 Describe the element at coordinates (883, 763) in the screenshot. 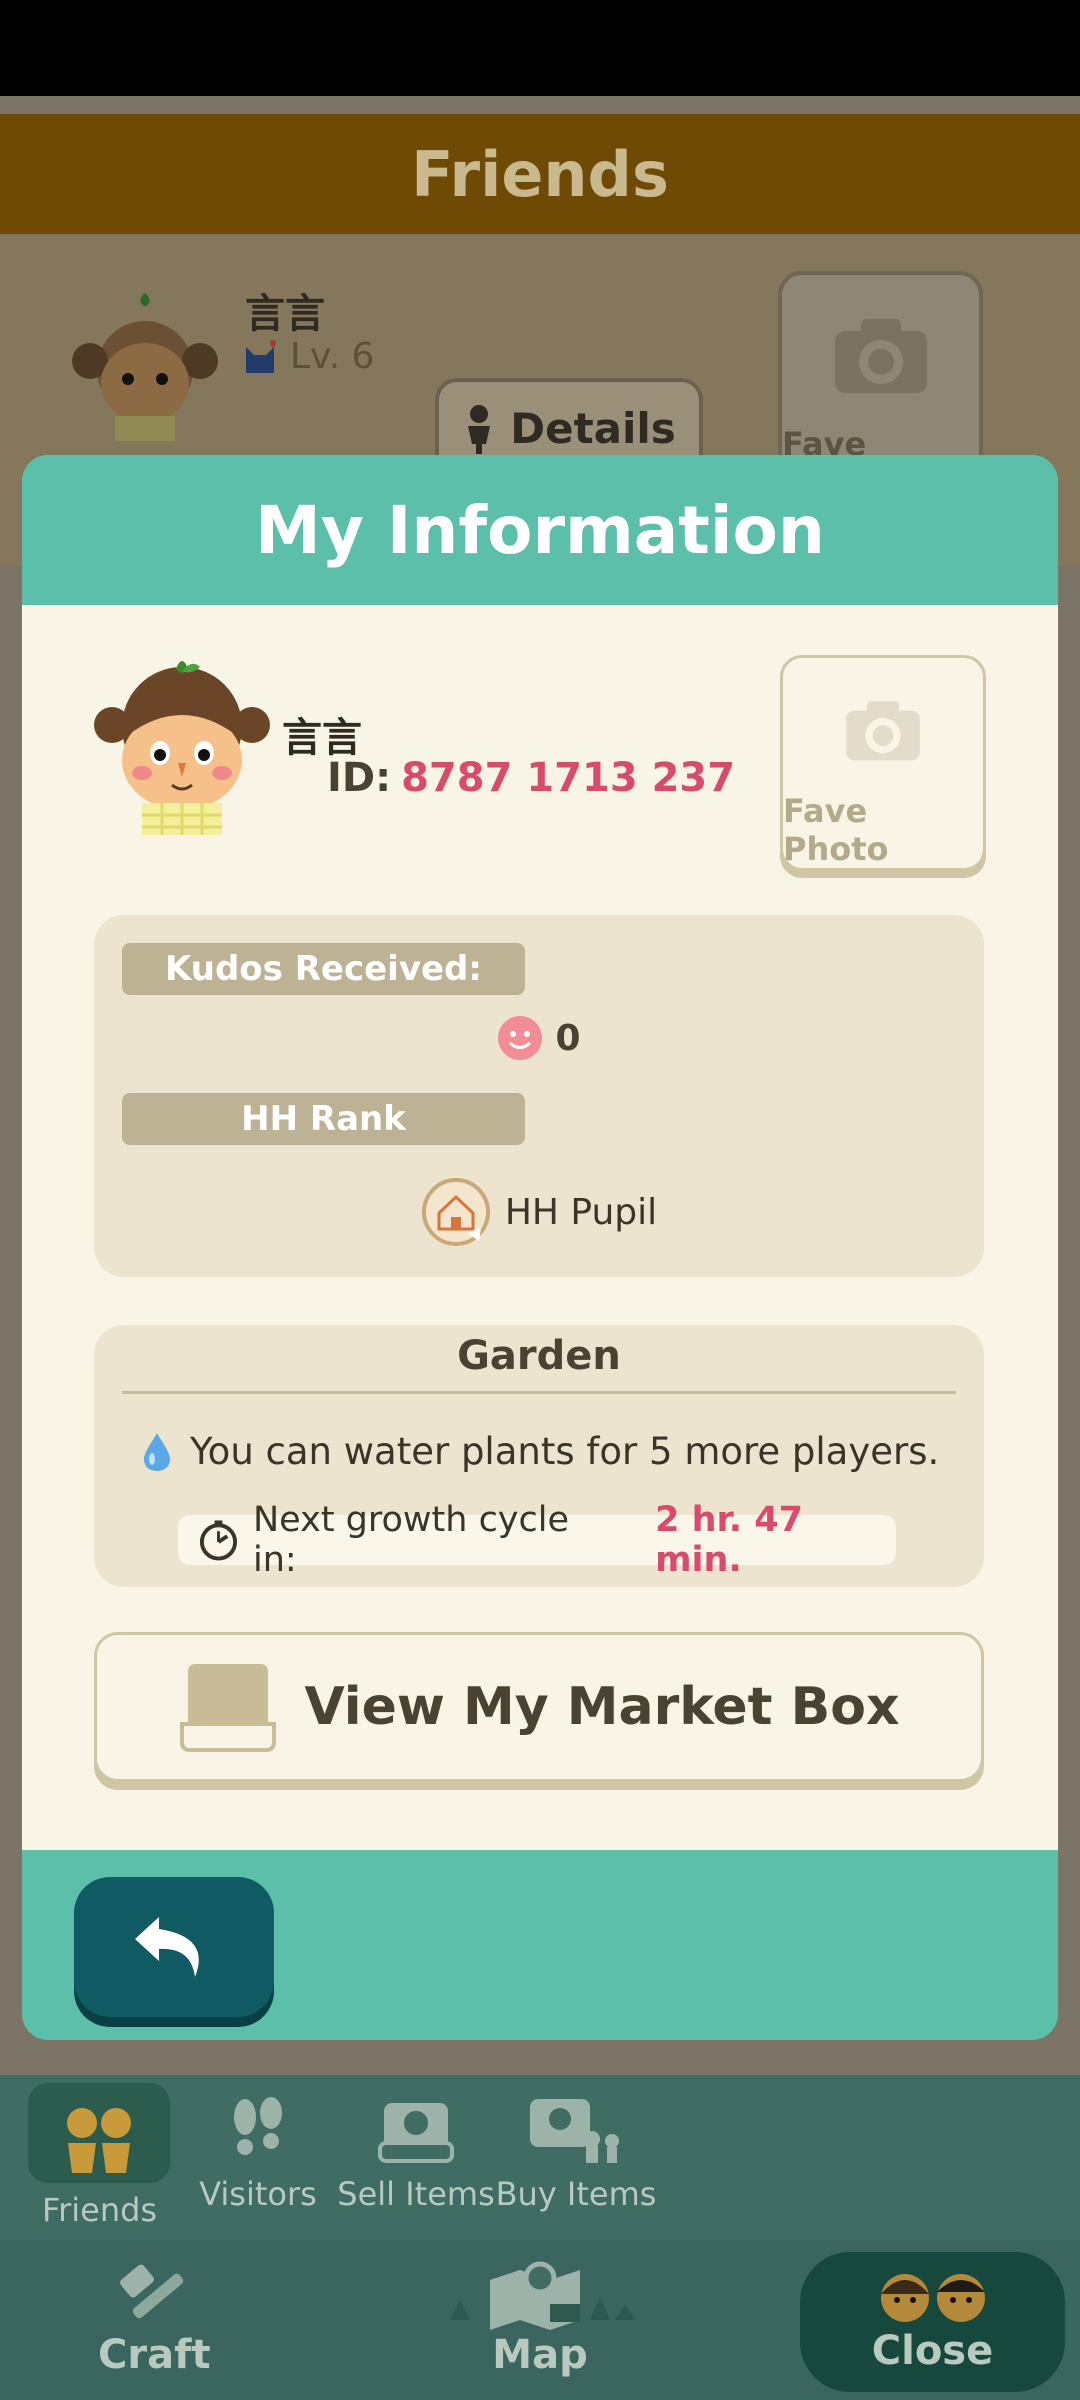

I see `fave-photo-button: Fave Photo` at that location.